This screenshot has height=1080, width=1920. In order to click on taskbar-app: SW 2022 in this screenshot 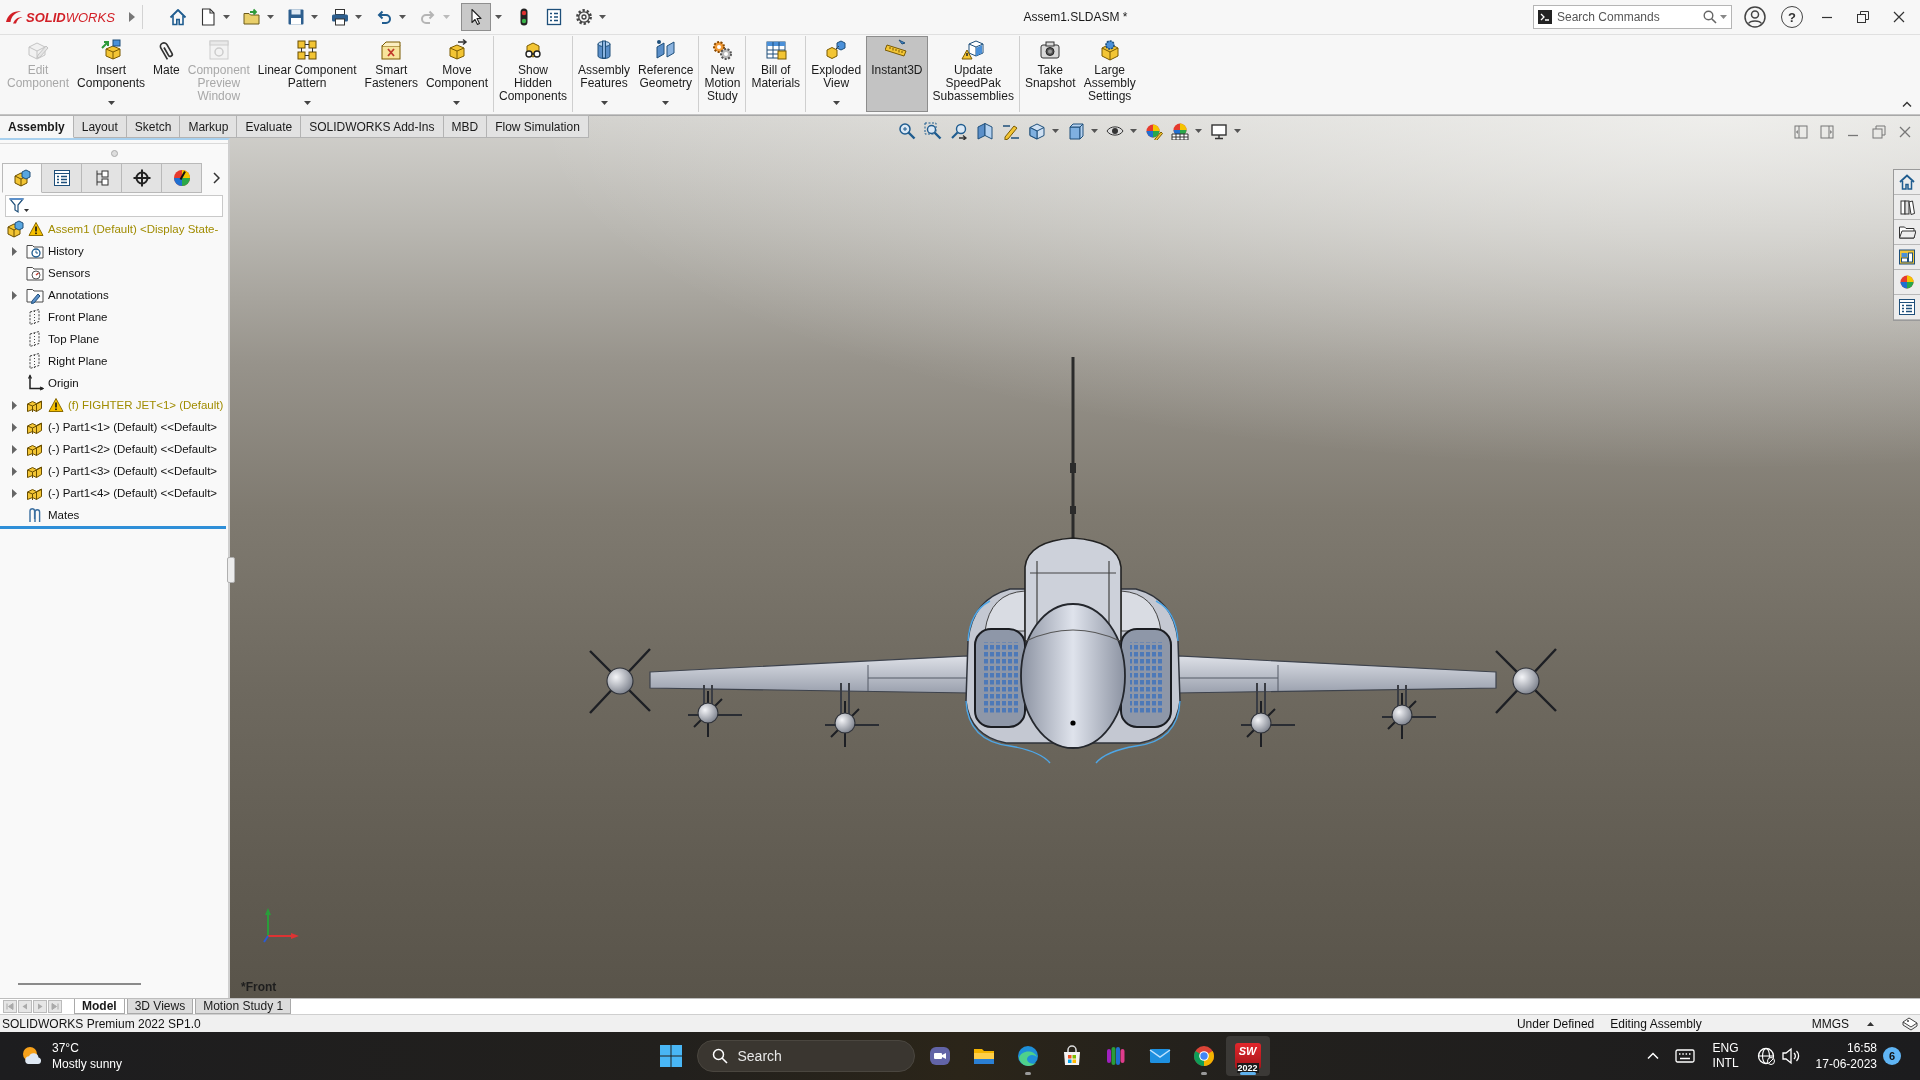, I will do `click(1247, 1056)`.